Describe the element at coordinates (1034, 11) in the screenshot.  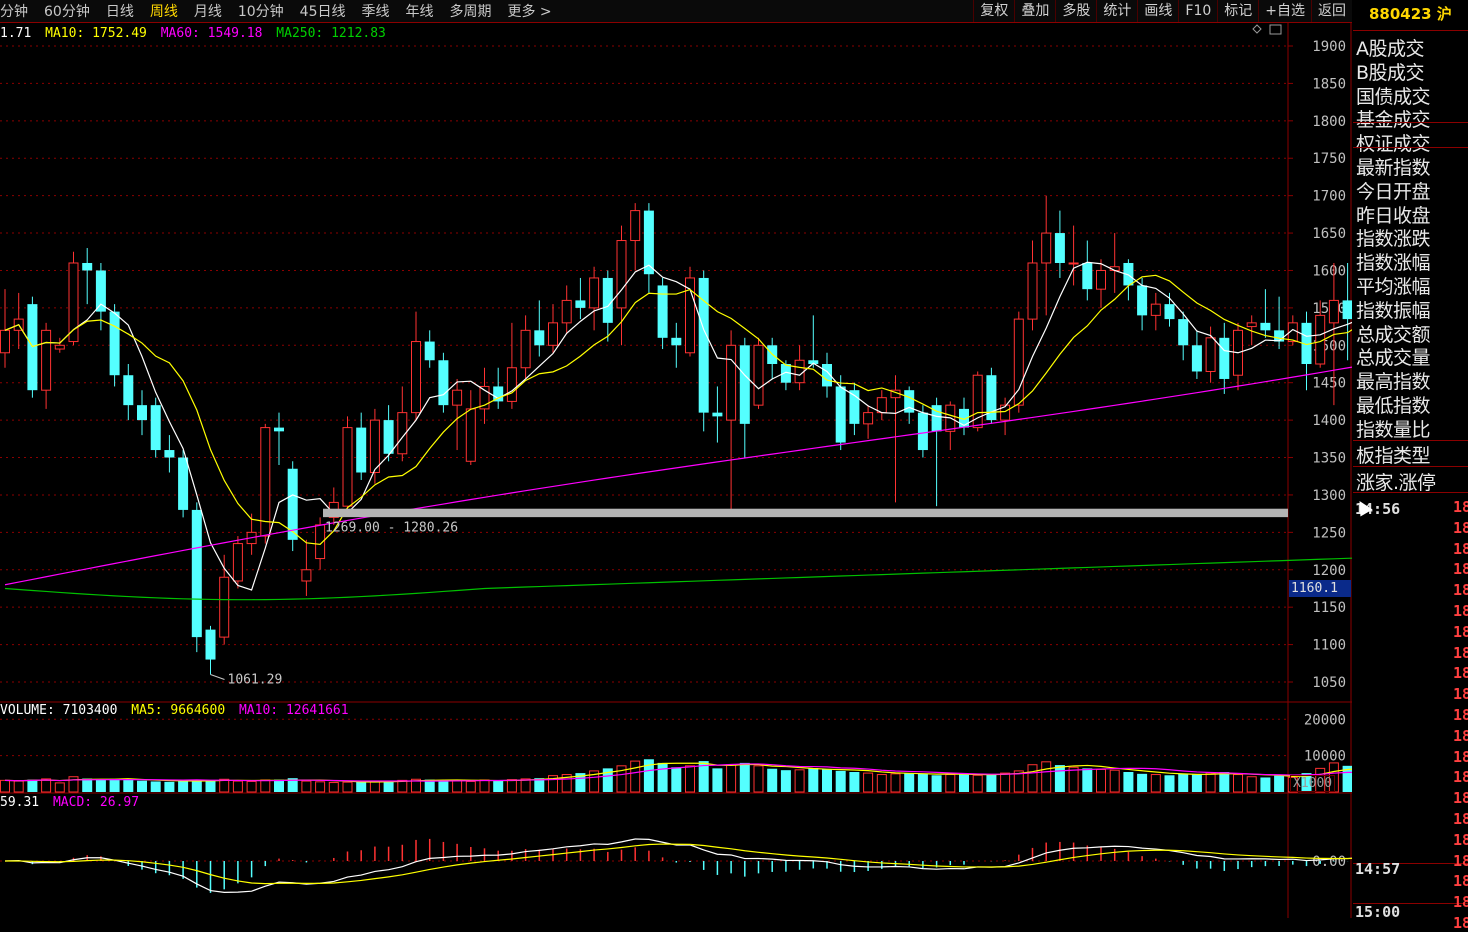
I see `toolbar-button-1: 叠加` at that location.